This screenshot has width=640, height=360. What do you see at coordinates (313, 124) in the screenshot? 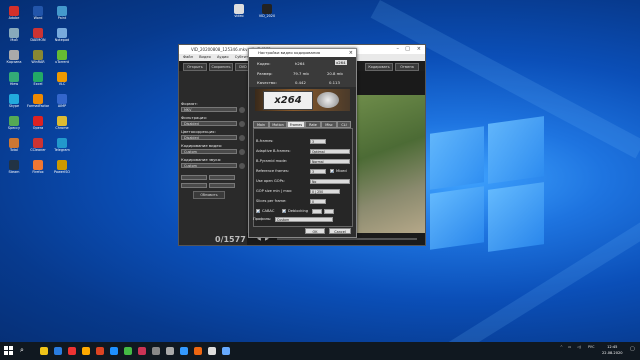
I see `tab-rate: Rate` at bounding box center [313, 124].